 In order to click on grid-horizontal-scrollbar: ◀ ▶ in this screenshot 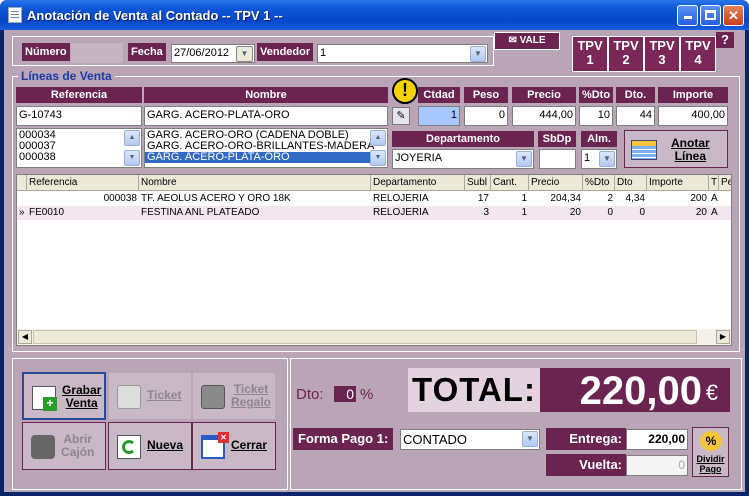, I will do `click(374, 337)`.